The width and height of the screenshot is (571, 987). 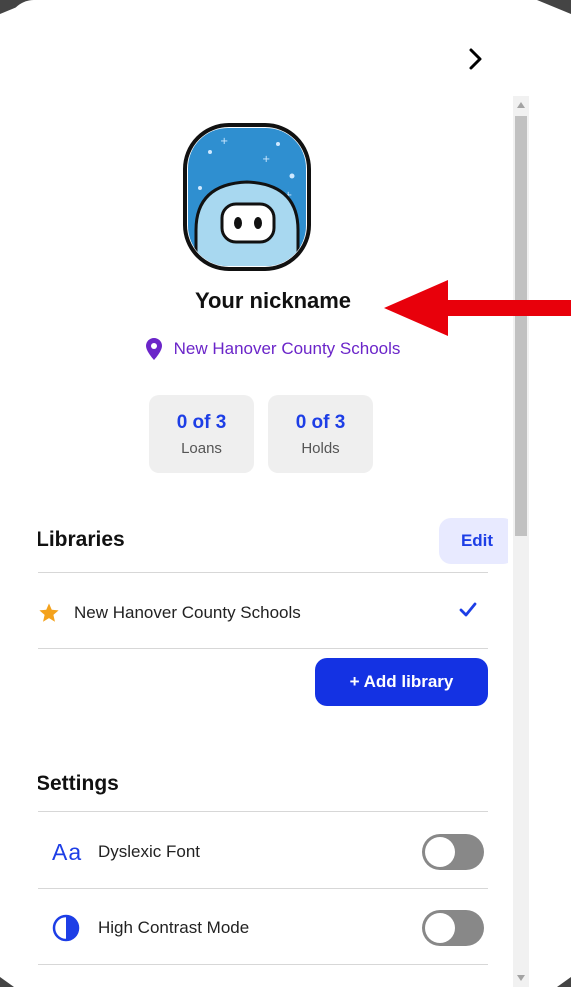 I want to click on loans-count-value: 0 of 3, so click(x=201, y=422).